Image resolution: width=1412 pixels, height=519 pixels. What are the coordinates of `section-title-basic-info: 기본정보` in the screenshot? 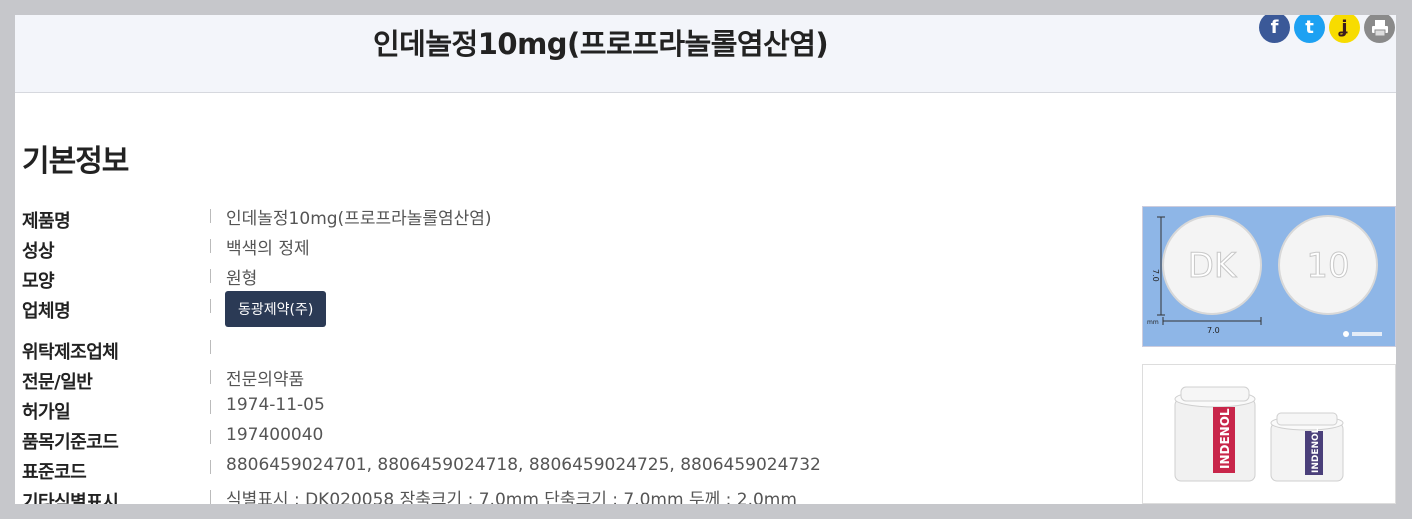 It's located at (75, 161).